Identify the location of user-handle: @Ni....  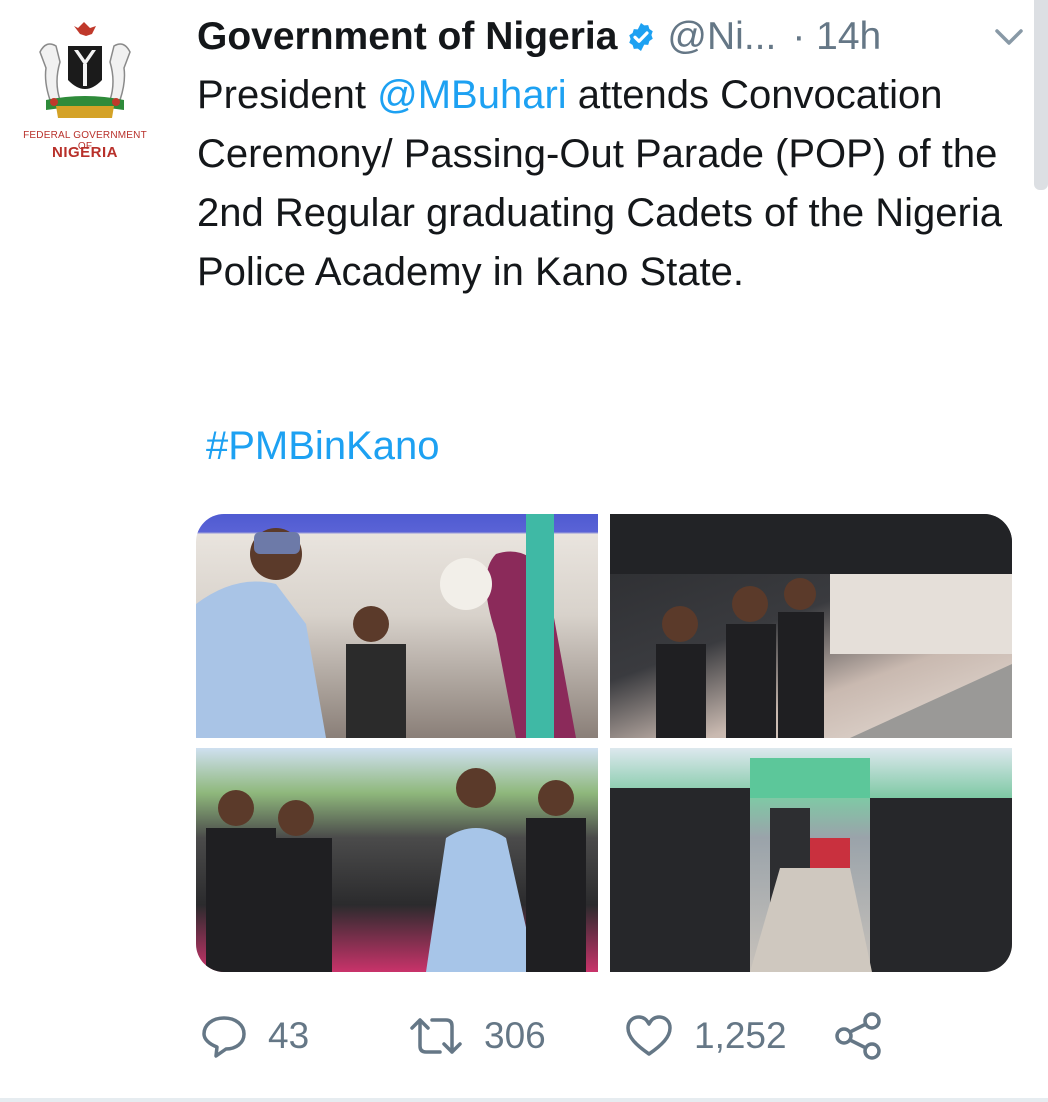
(721, 37).